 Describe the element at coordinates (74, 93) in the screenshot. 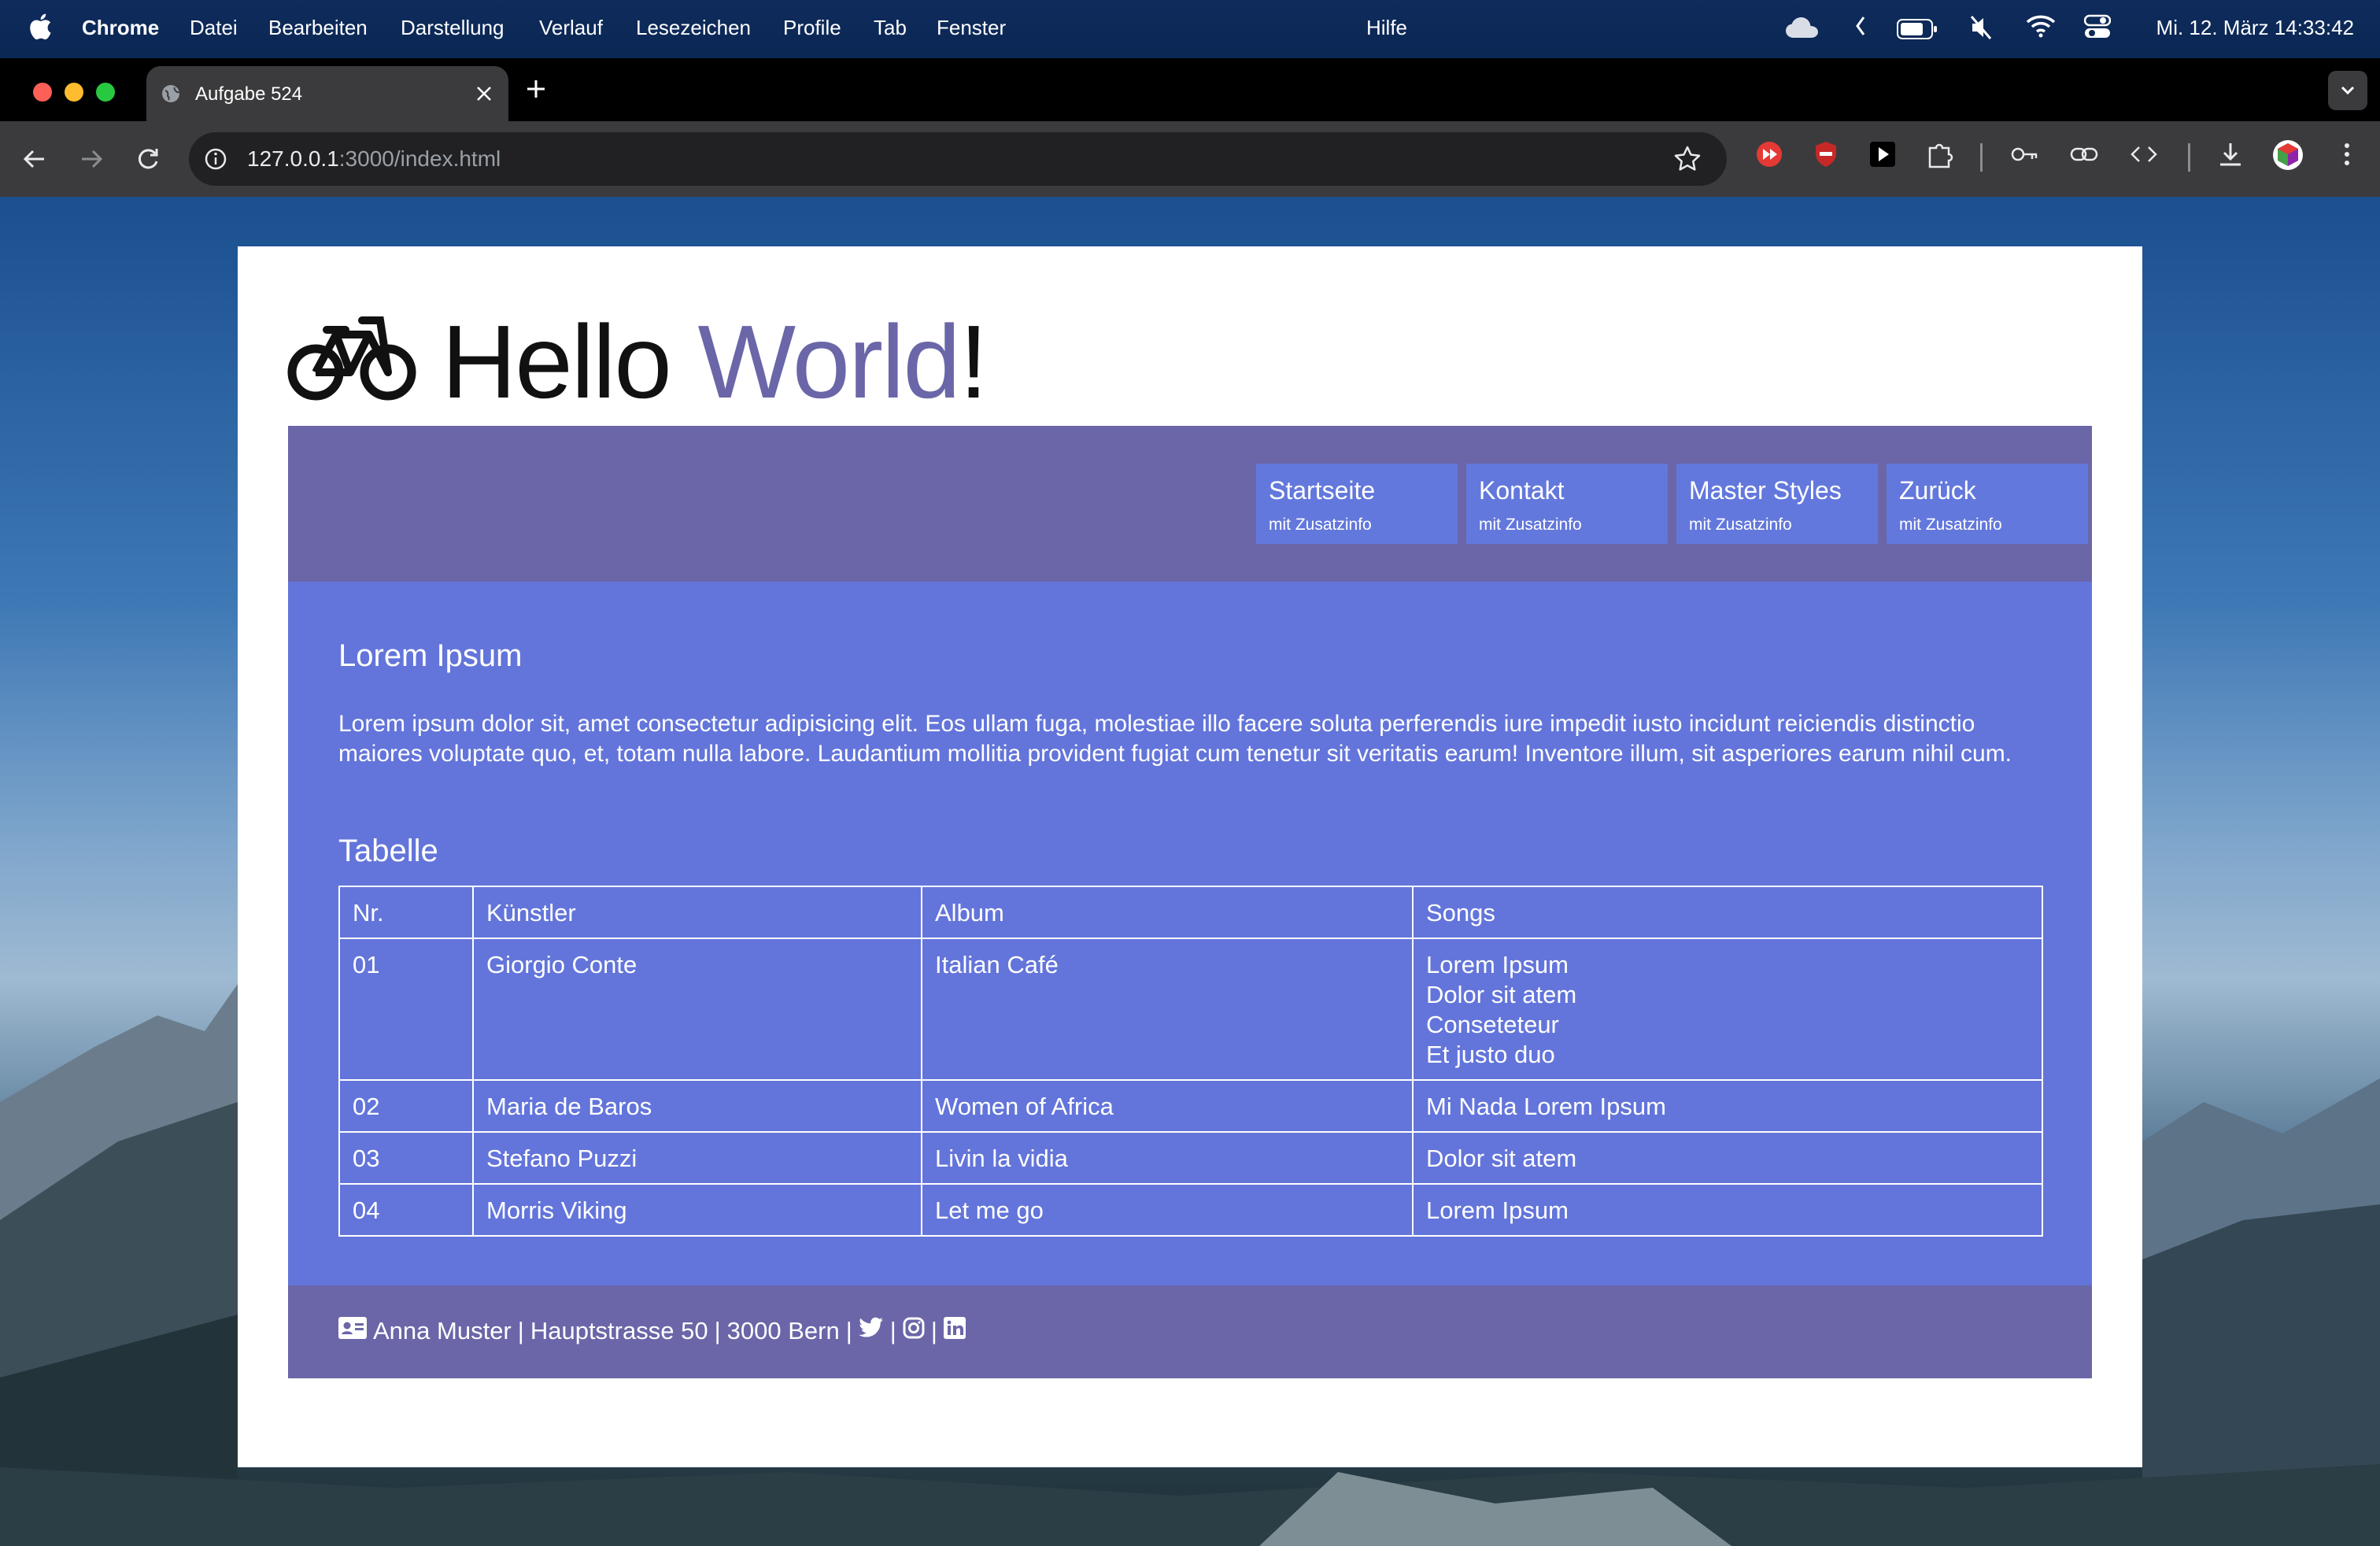

I see `minimize-window-button` at that location.